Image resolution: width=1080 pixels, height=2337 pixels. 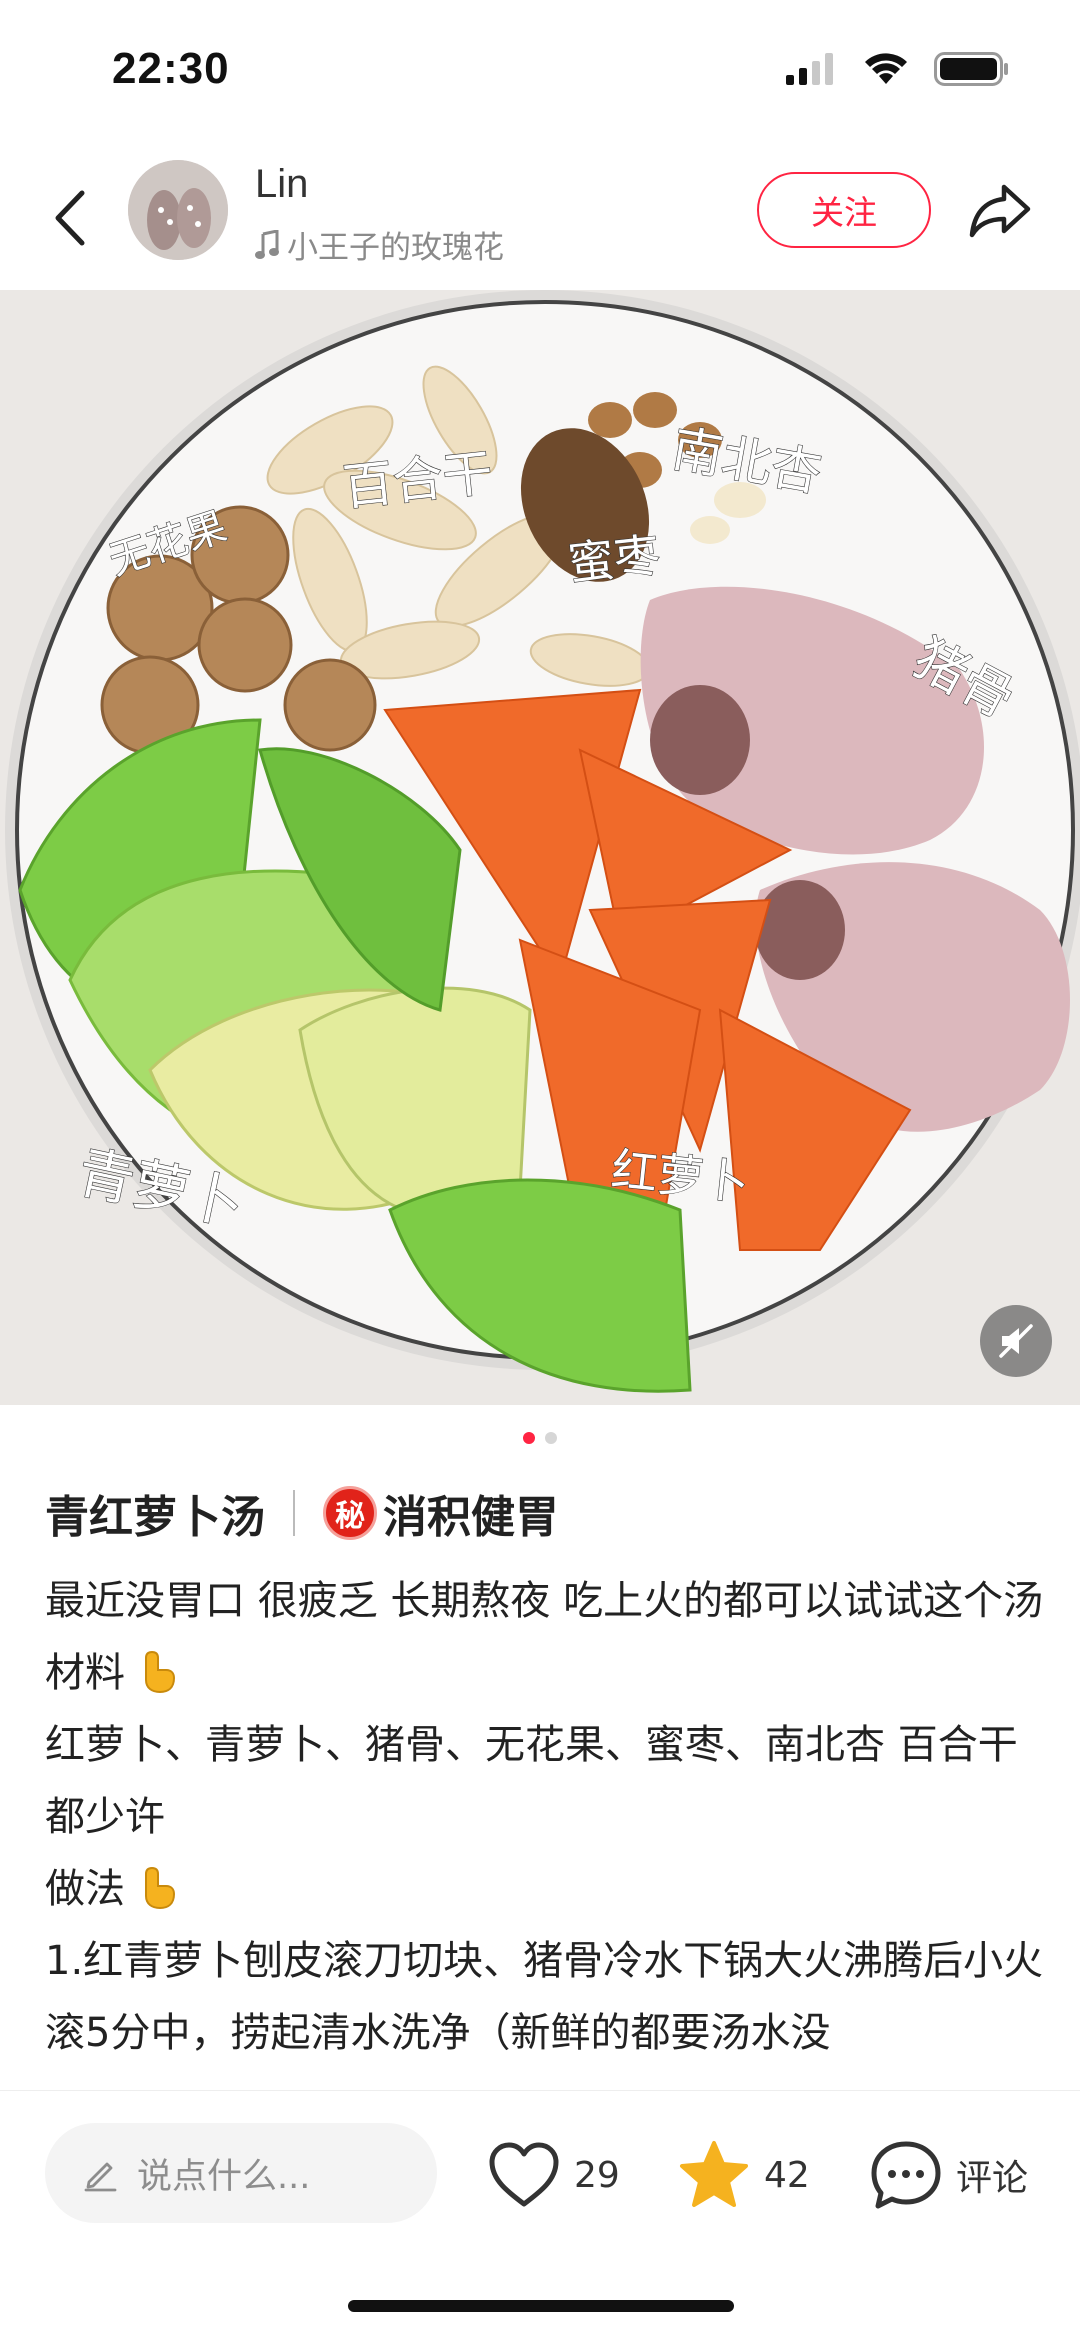 I want to click on post-title-row: 青红萝卜汤 秘 消积健胃, so click(x=302, y=1513).